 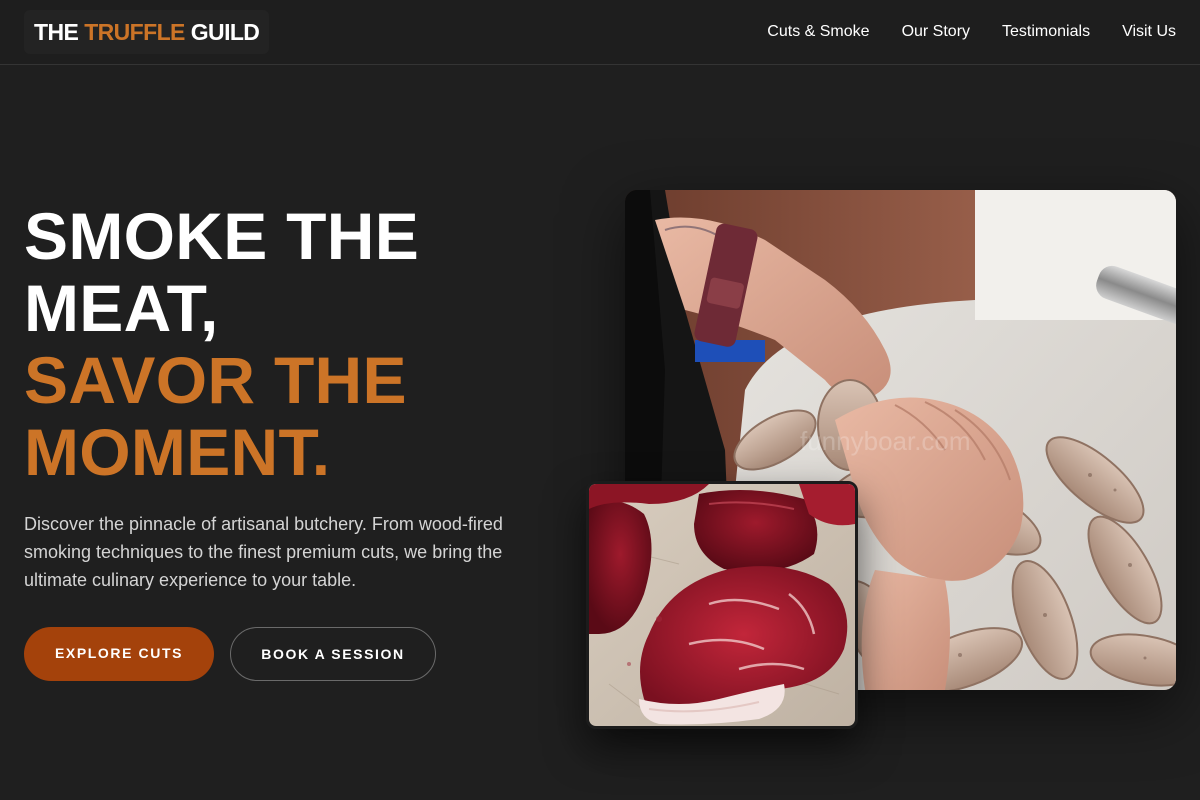 I want to click on brand-word-guild: GUILD, so click(x=225, y=31).